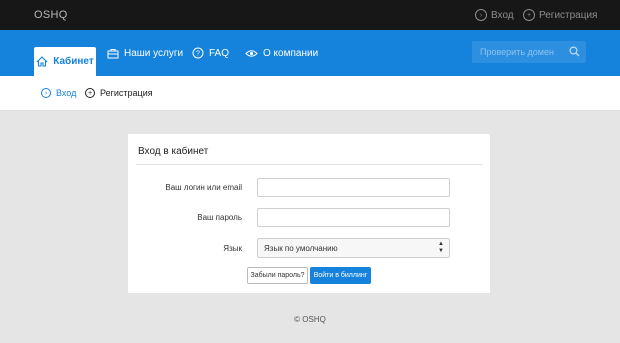 The image size is (620, 343). I want to click on sub-nav: › Вход + Регистрация, so click(310, 93).